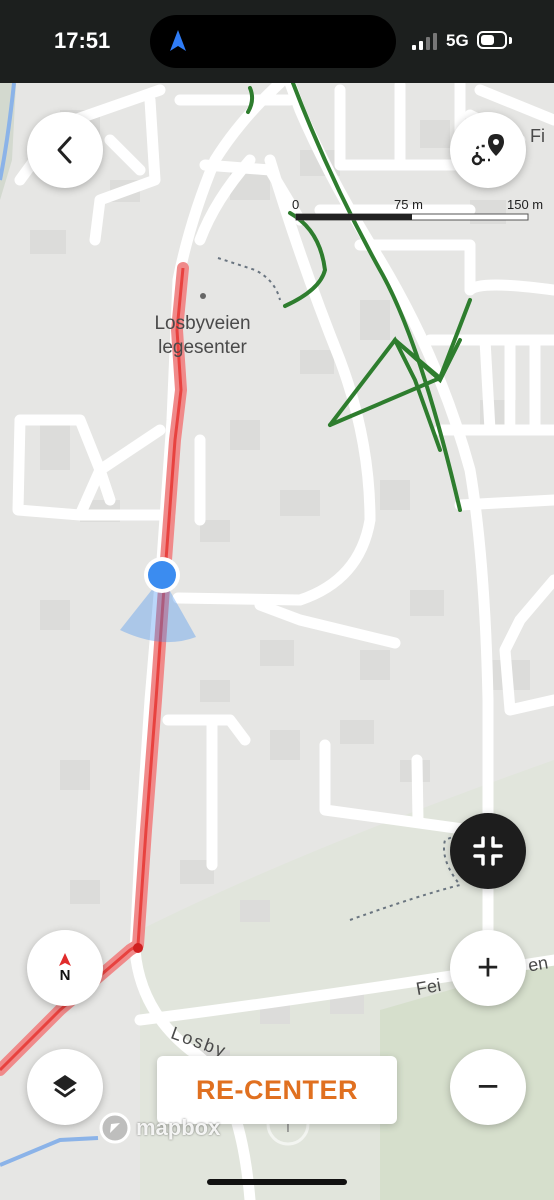 Image resolution: width=554 pixels, height=1200 pixels. I want to click on street-label: en, so click(538, 964).